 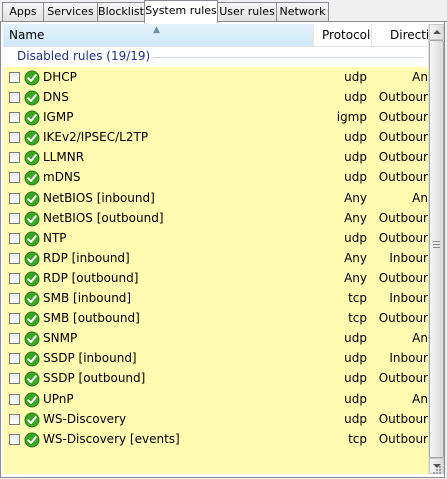 I want to click on vertical-scrollbar, so click(x=436, y=249).